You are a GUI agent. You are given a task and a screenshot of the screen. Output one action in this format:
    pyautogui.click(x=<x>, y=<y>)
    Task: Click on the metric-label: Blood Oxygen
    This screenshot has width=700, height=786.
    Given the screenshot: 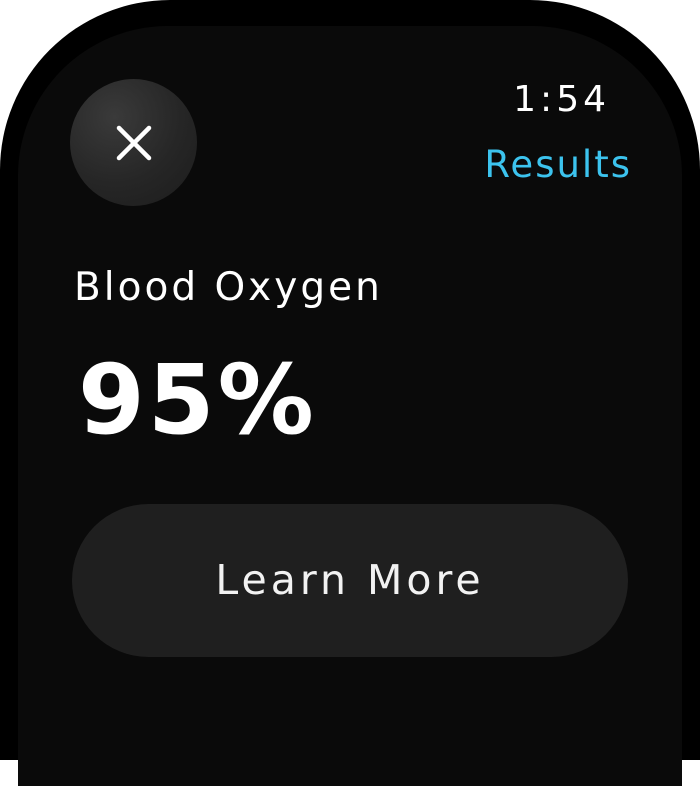 What is the action you would take?
    pyautogui.click(x=228, y=287)
    